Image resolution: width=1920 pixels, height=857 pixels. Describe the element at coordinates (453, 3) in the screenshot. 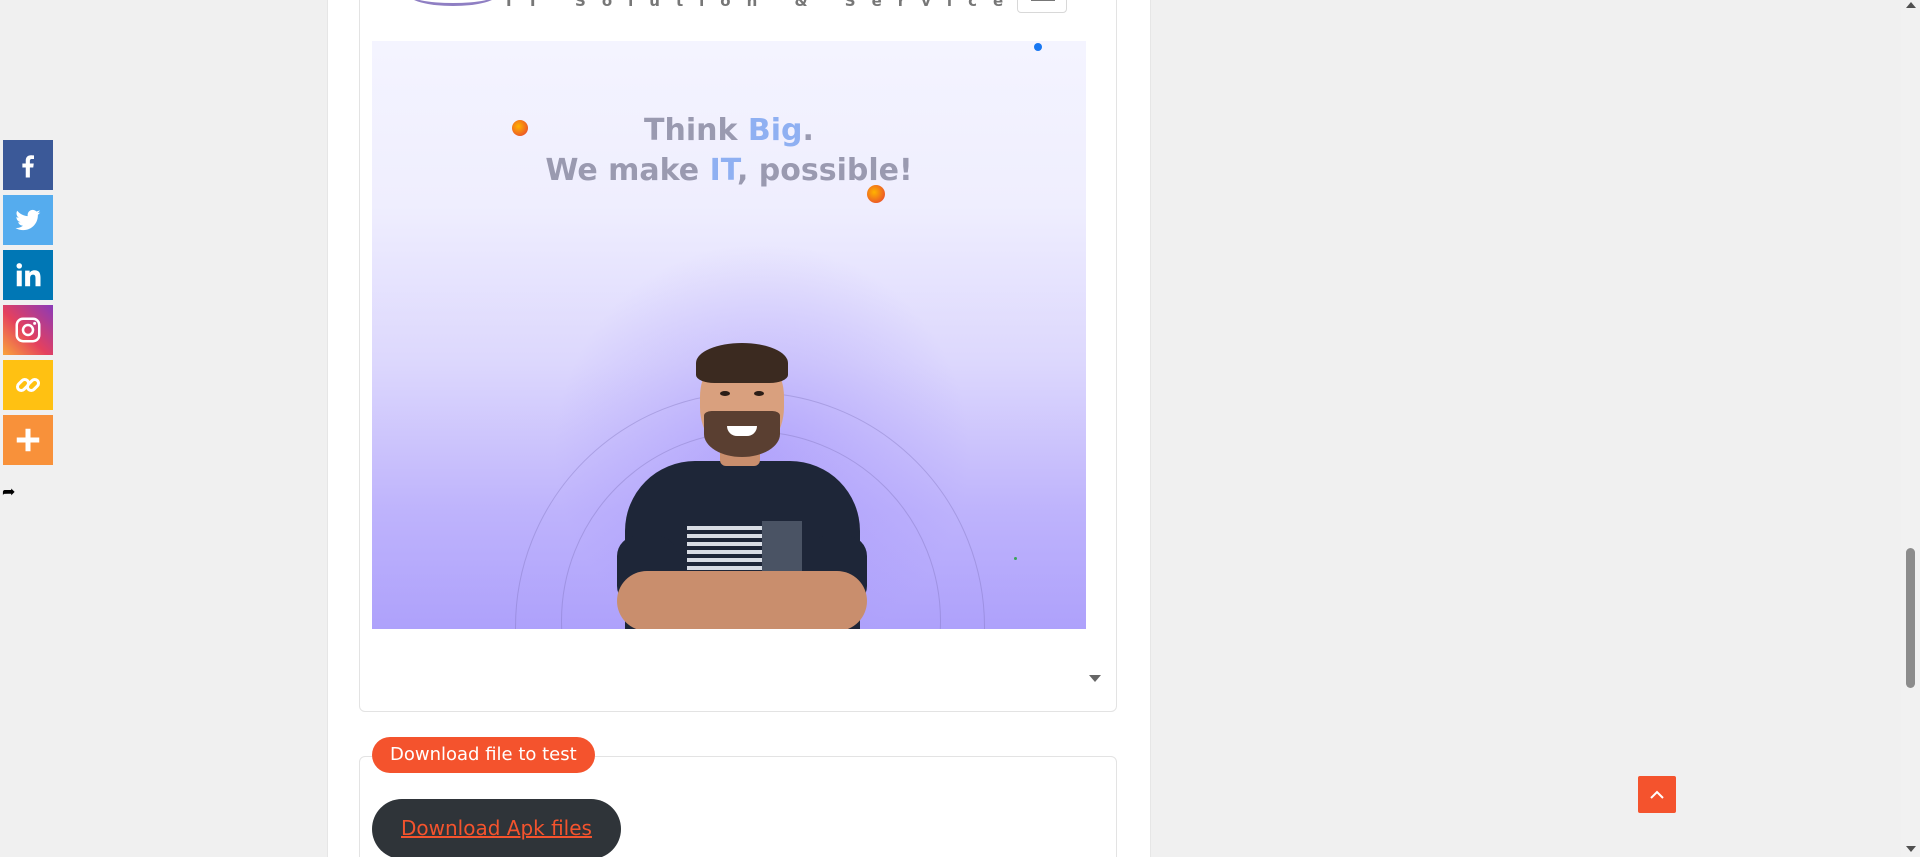

I see `logo-swoosh` at that location.